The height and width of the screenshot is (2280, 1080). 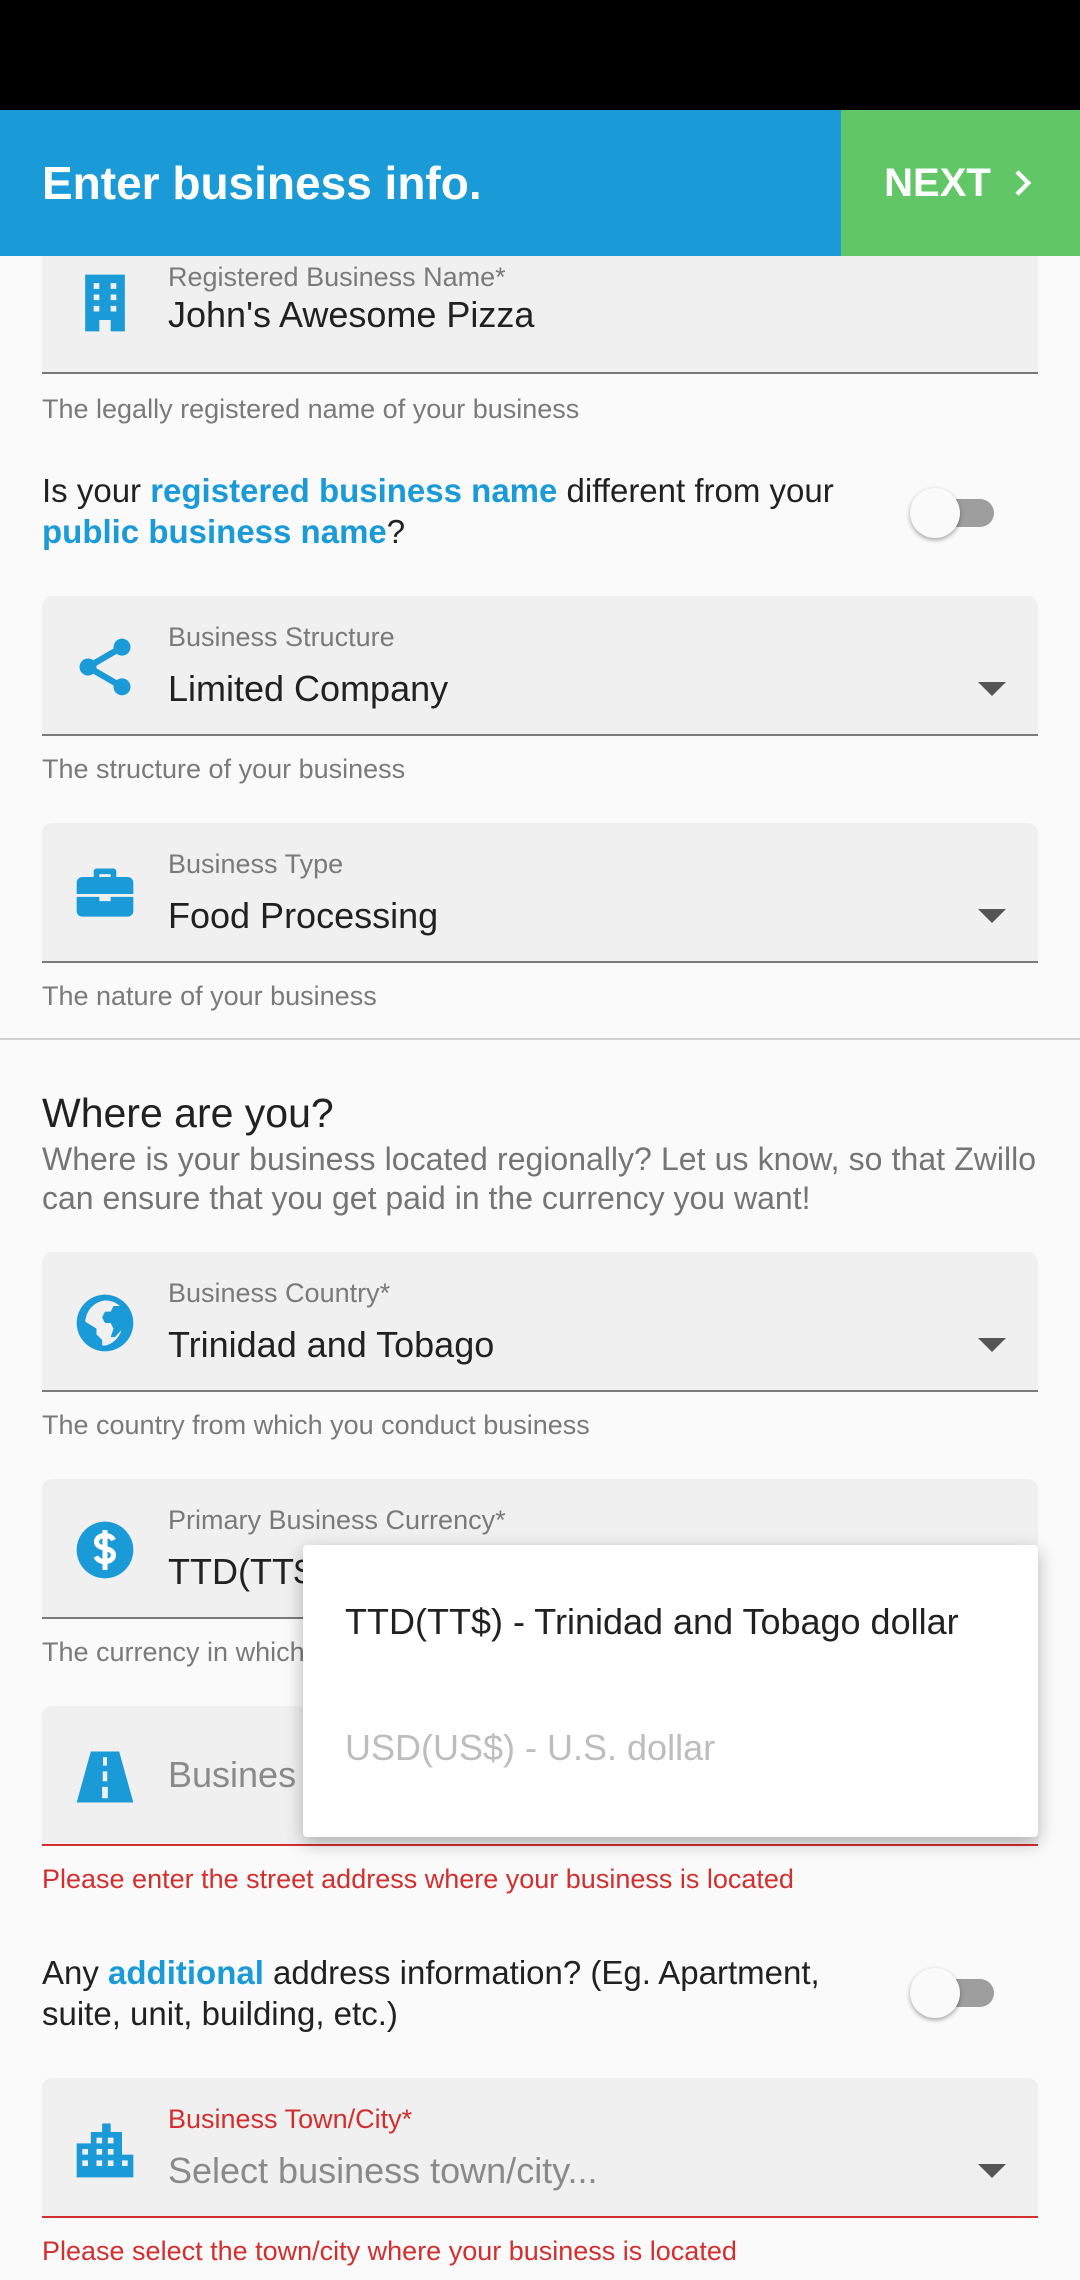 What do you see at coordinates (105, 1550) in the screenshot?
I see `dollar-icon` at bounding box center [105, 1550].